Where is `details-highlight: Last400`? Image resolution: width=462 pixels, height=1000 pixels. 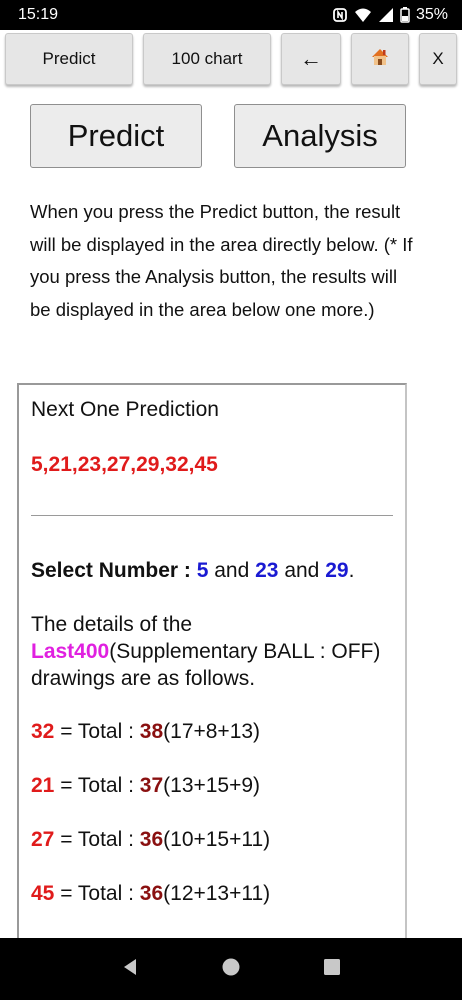
details-highlight: Last400 is located at coordinates (70, 651).